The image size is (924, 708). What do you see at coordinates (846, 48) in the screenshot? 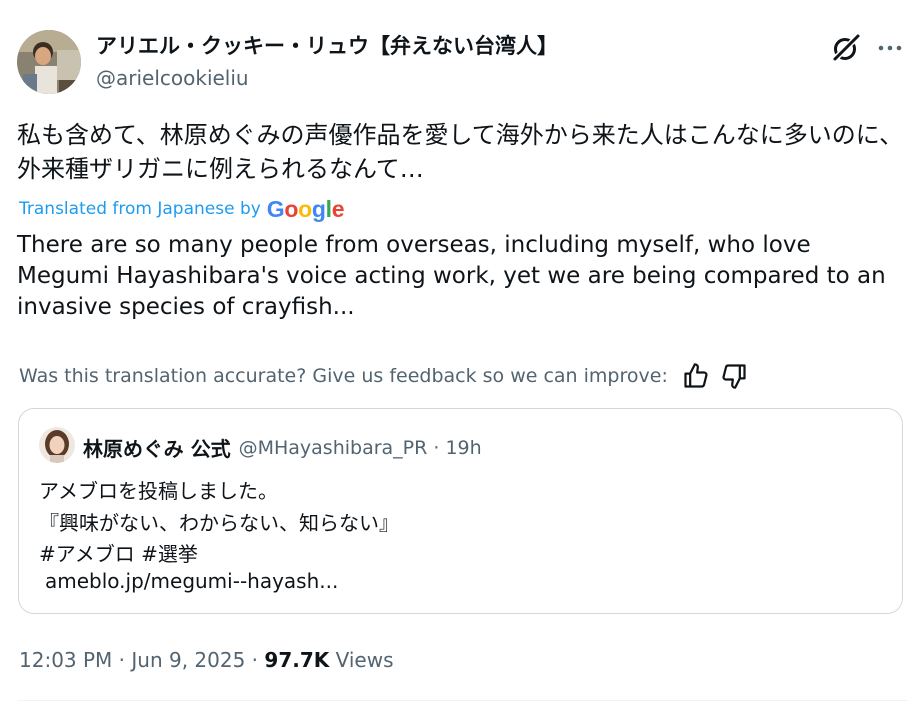
I see `grok-icon` at bounding box center [846, 48].